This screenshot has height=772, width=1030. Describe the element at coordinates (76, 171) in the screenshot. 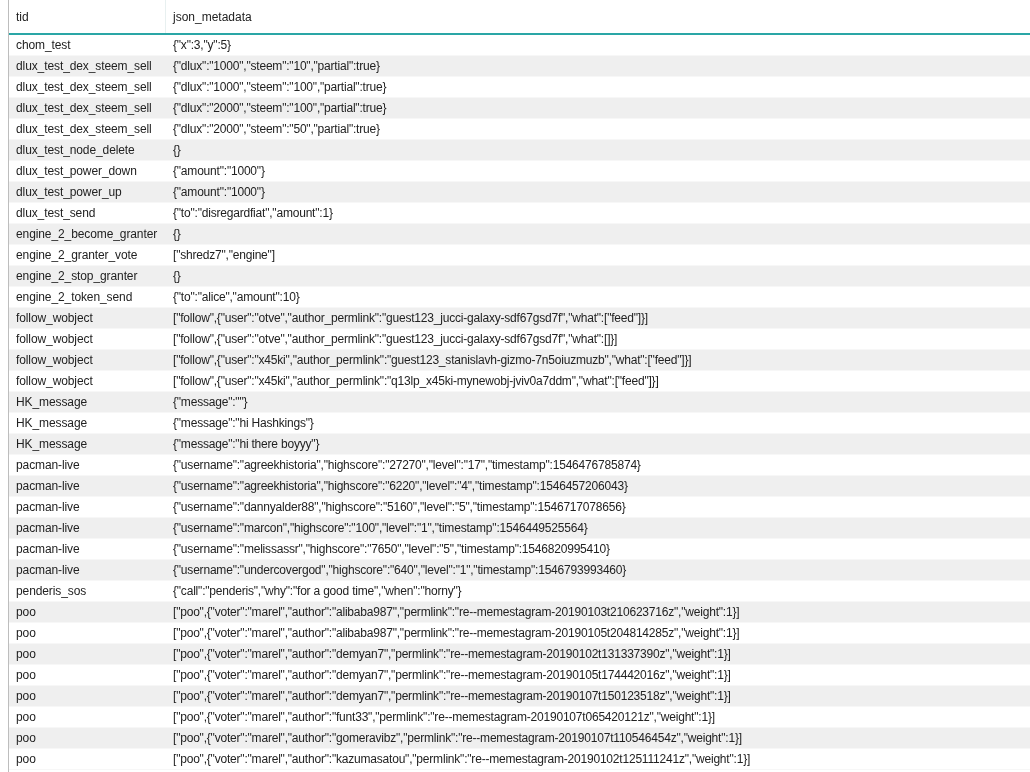

I see `table-cell-text: dlux_test_power_down` at that location.